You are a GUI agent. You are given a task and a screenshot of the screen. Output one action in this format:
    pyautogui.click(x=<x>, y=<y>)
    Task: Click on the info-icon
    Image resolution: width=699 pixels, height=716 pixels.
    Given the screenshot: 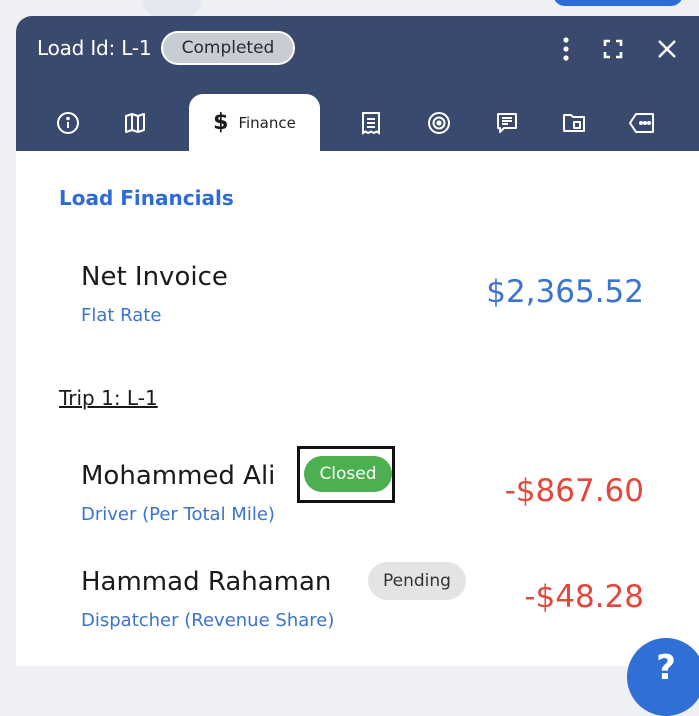 What is the action you would take?
    pyautogui.click(x=68, y=122)
    